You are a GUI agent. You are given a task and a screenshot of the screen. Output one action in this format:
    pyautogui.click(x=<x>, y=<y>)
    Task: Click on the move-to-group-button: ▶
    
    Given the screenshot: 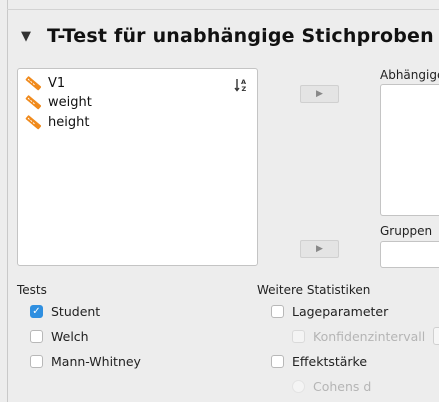 What is the action you would take?
    pyautogui.click(x=319, y=249)
    